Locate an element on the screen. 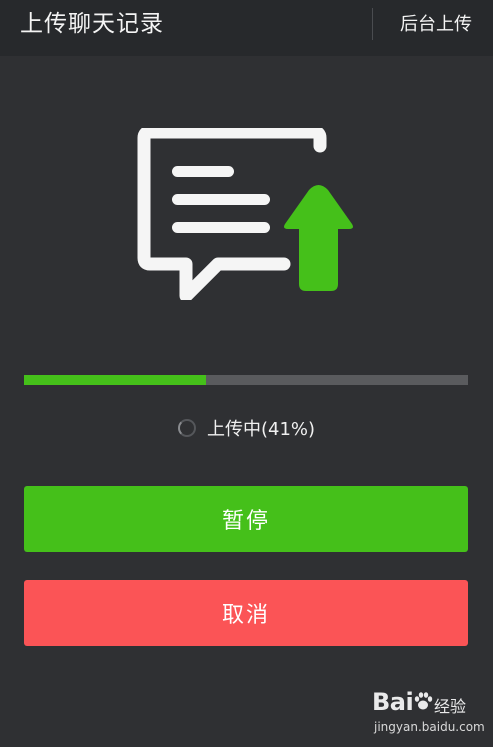 This screenshot has width=493, height=747. upload-progress-fill is located at coordinates (115, 380).